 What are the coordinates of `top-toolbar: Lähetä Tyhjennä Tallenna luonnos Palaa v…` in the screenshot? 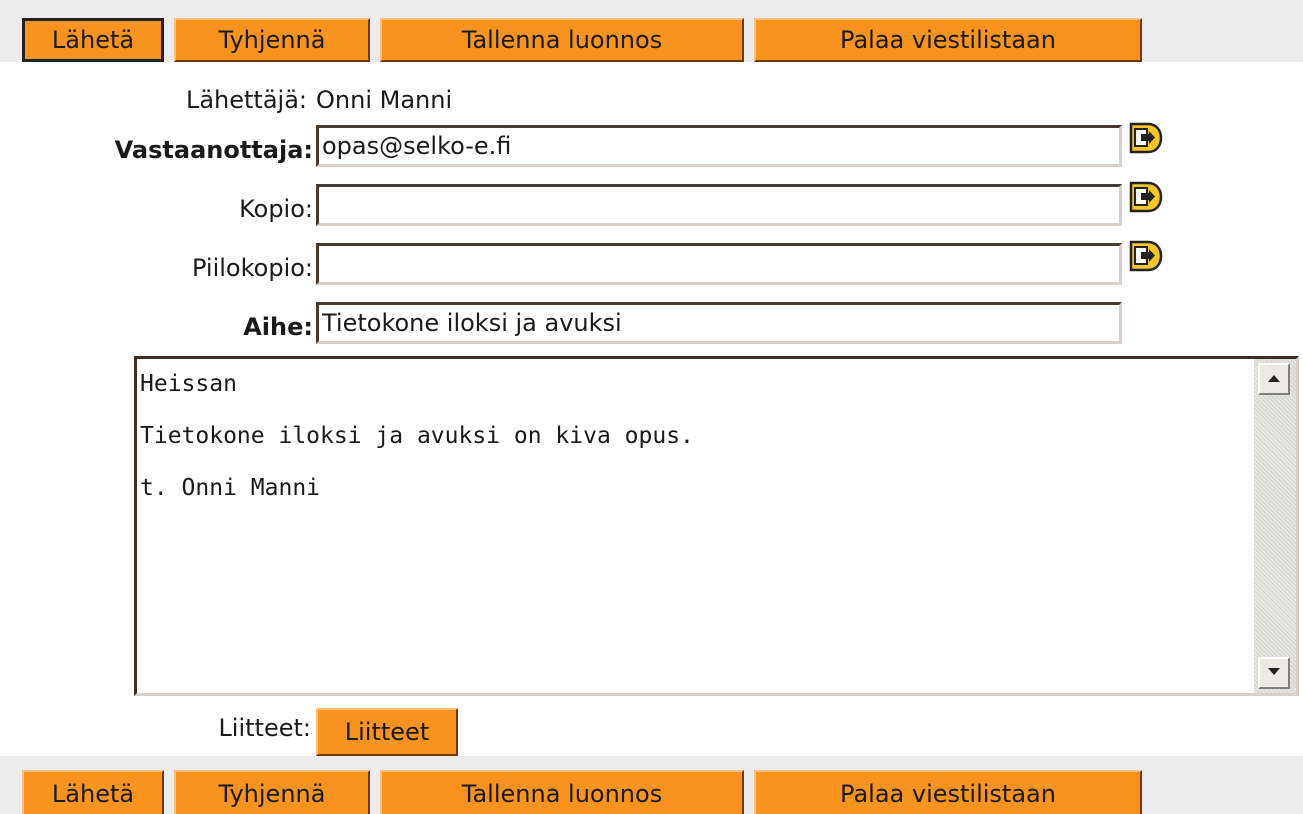 It's located at (651, 31).